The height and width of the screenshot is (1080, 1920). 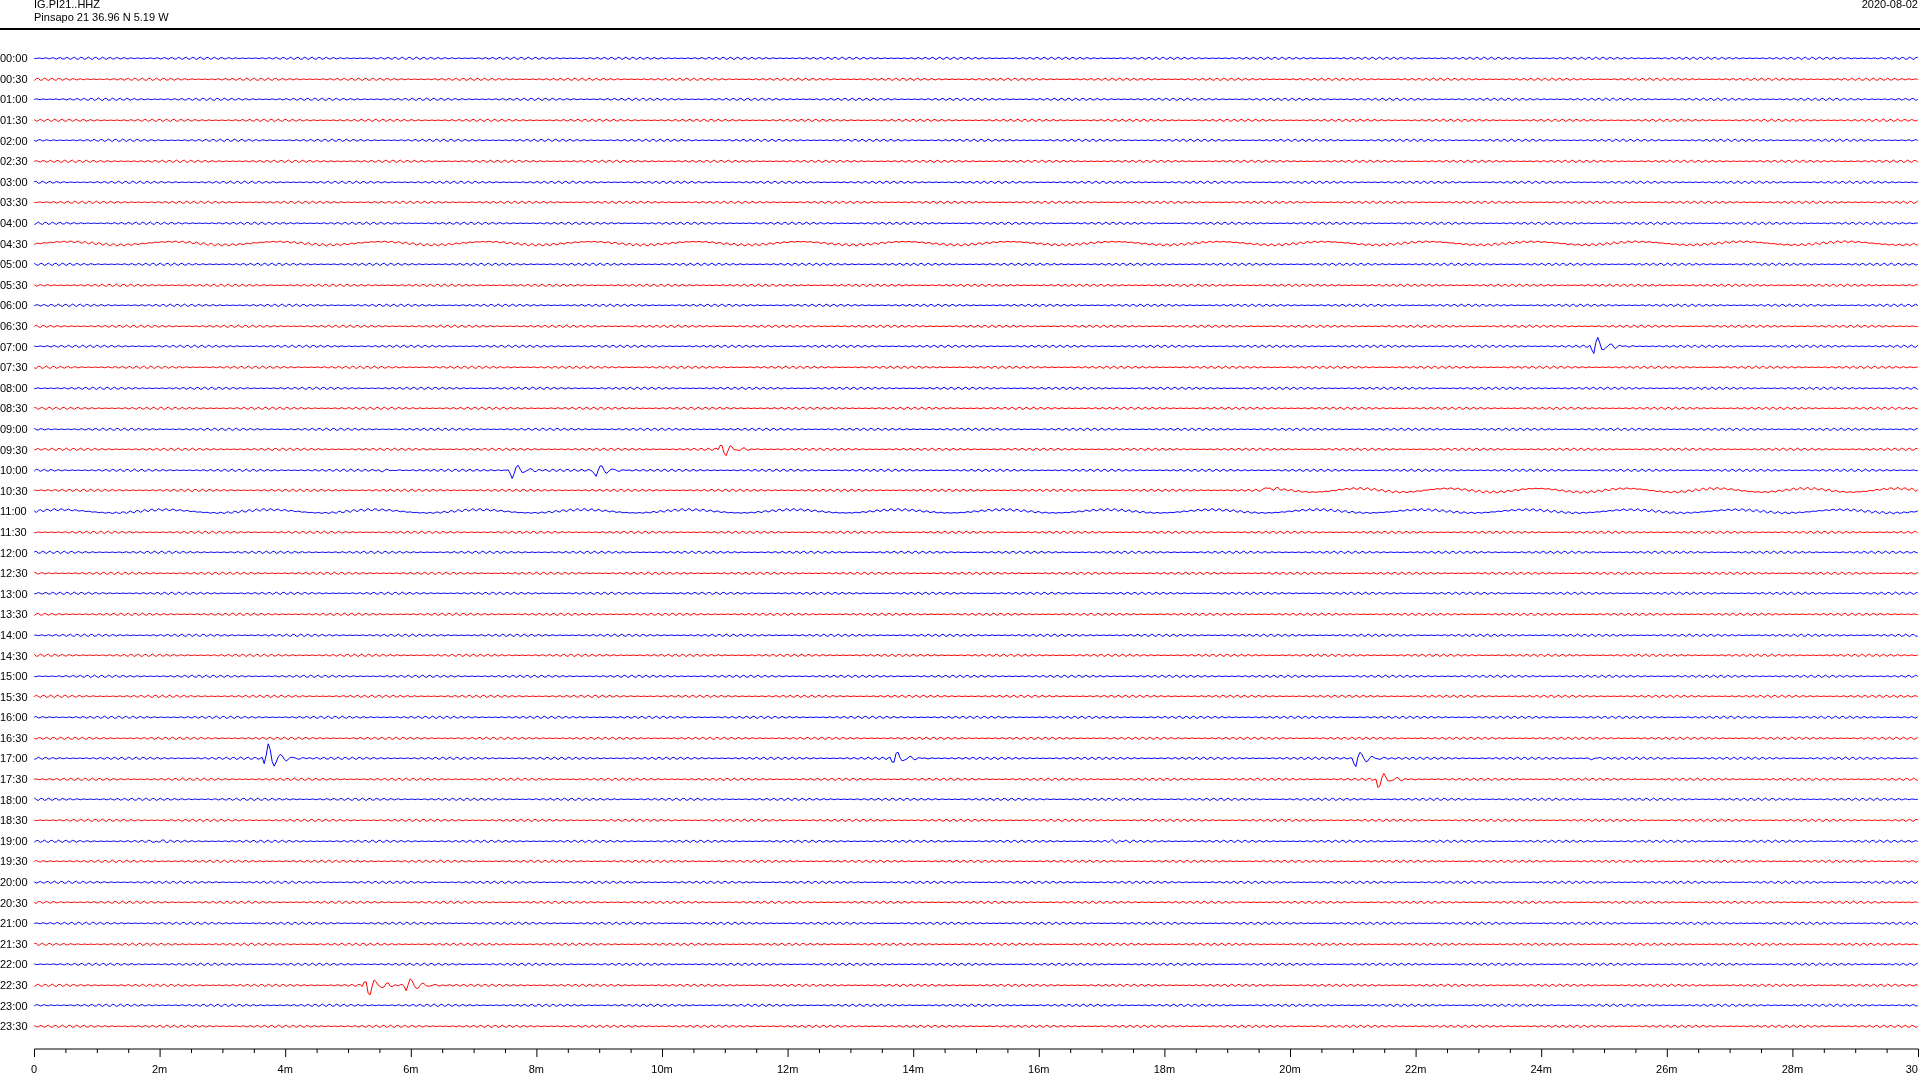 I want to click on axis-label: 8m, so click(x=536, y=1068).